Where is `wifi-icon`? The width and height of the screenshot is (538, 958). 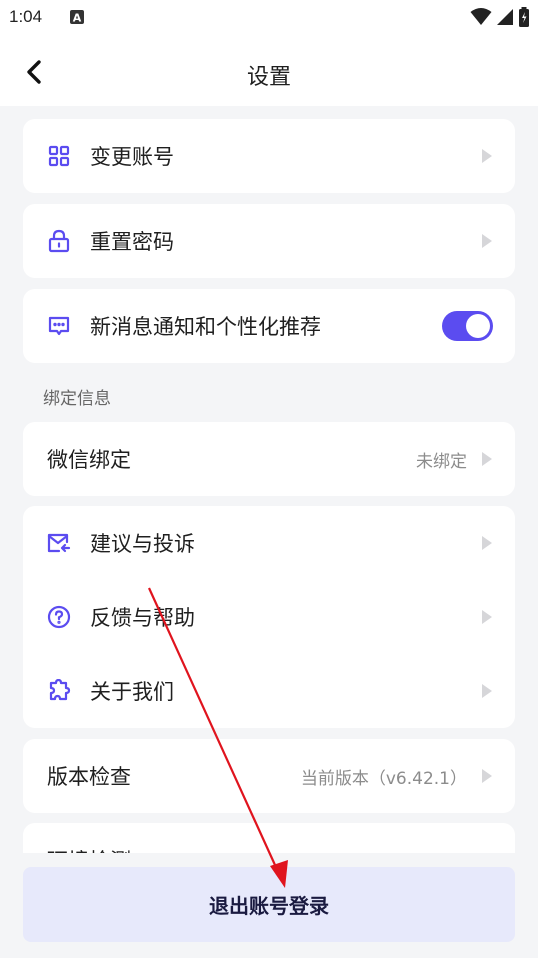
wifi-icon is located at coordinates (481, 16).